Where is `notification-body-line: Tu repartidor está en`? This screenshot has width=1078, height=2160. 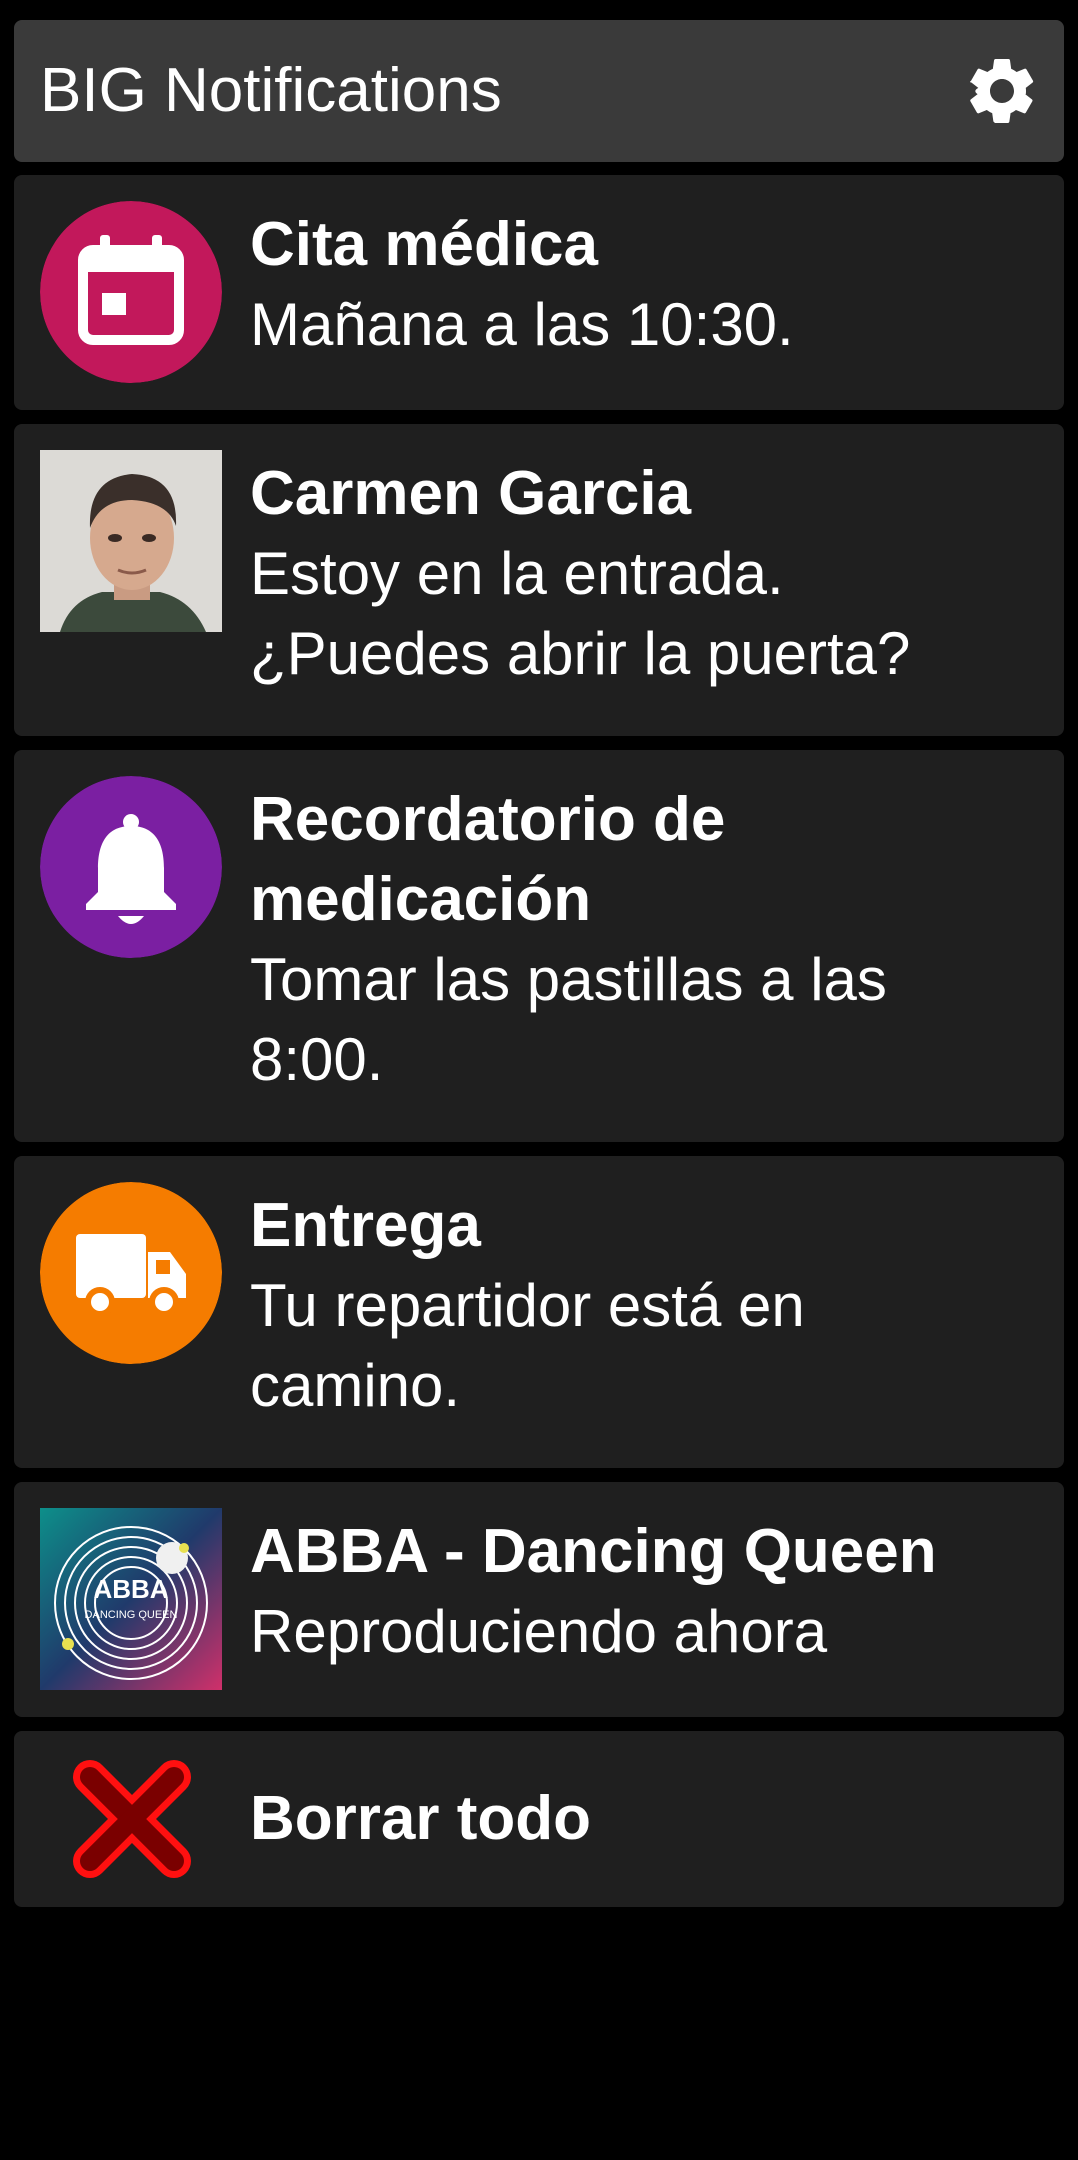
notification-body-line: Tu repartidor está en is located at coordinates (527, 1305).